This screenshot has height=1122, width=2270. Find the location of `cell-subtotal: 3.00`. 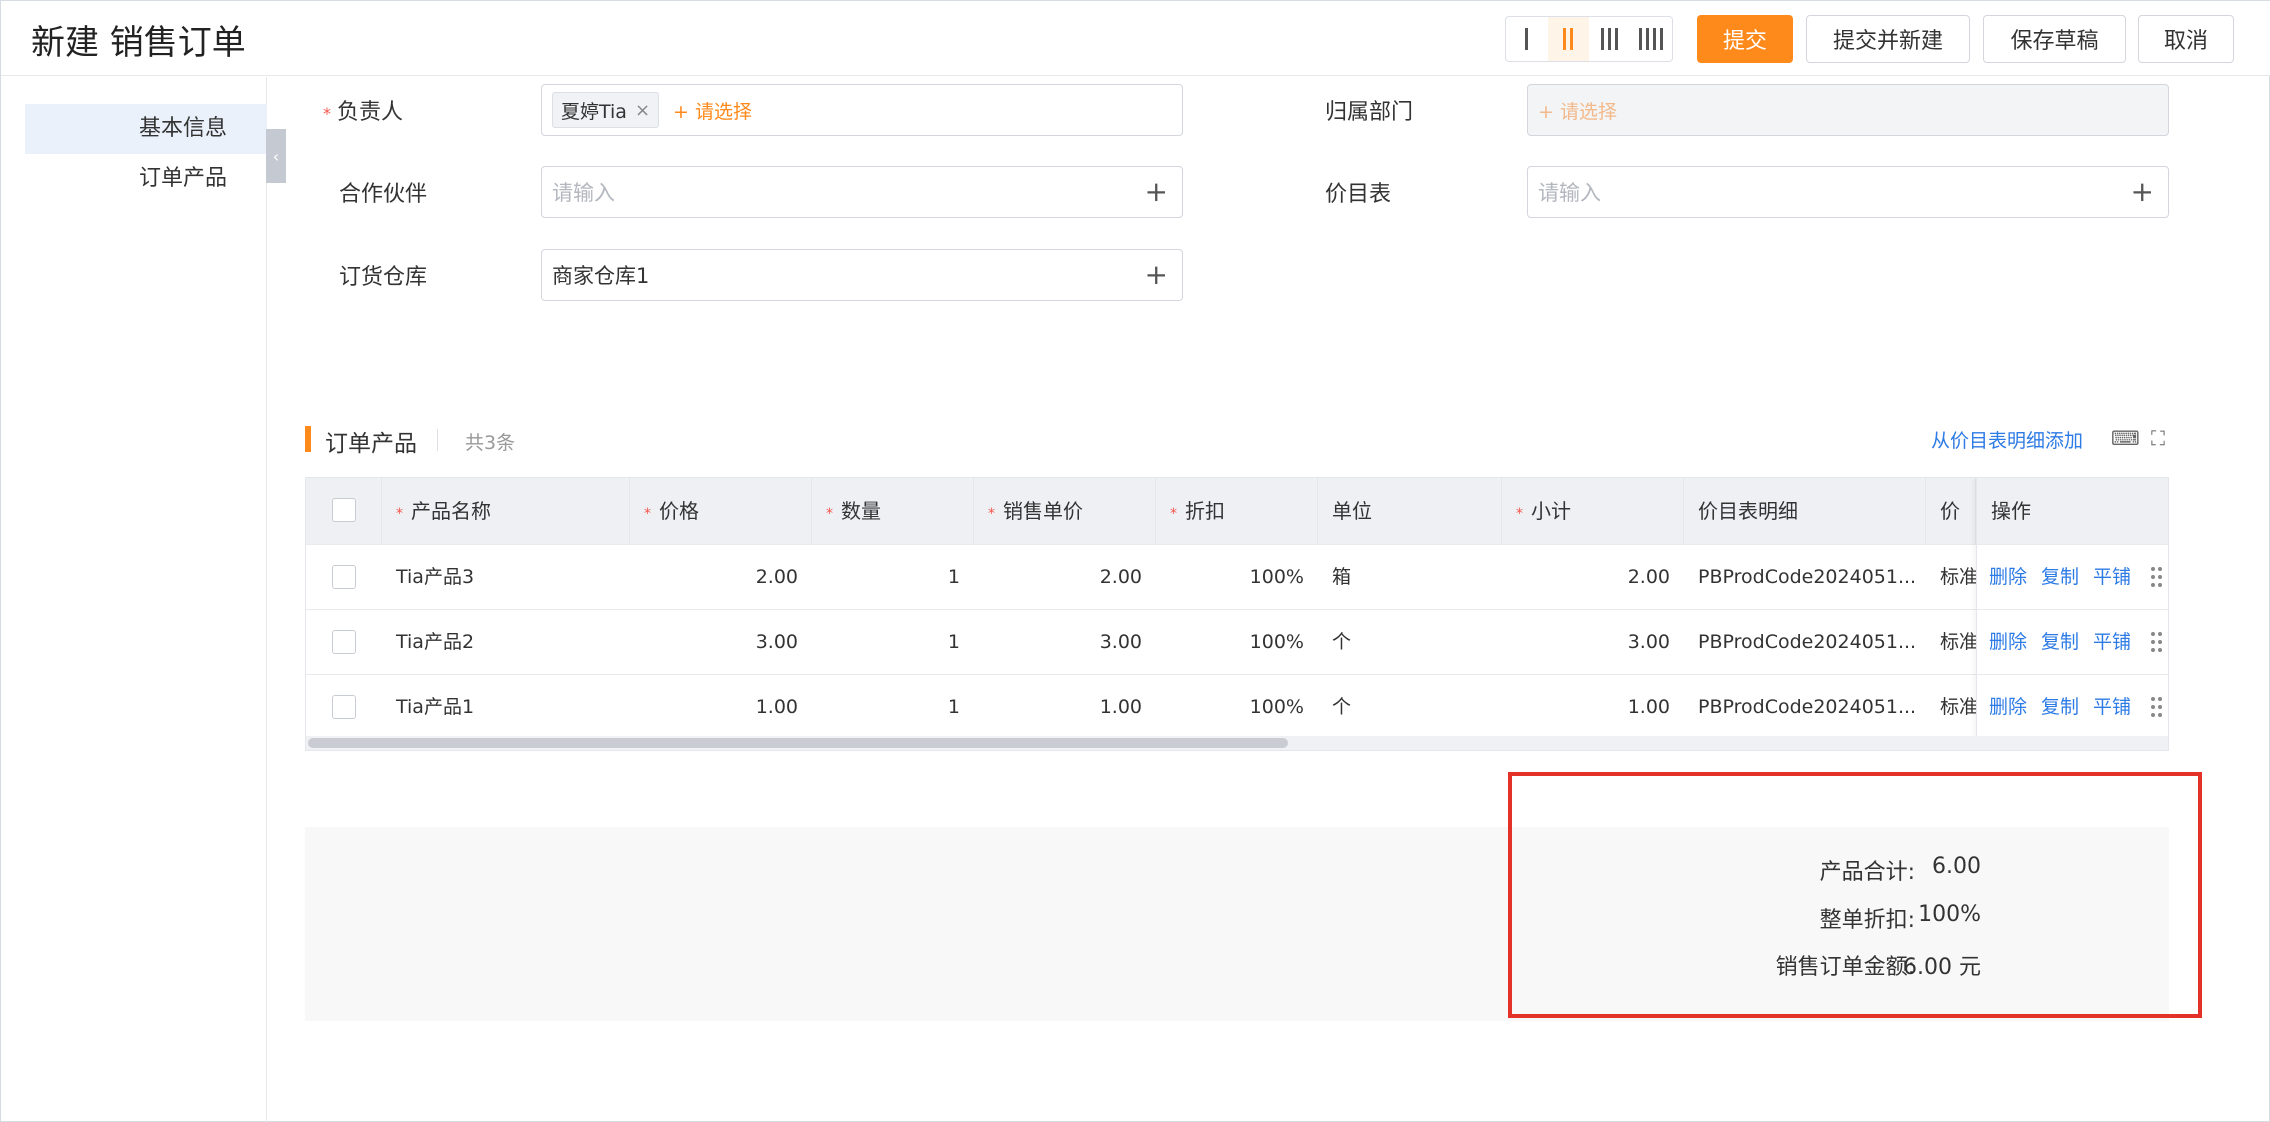

cell-subtotal: 3.00 is located at coordinates (1593, 642).